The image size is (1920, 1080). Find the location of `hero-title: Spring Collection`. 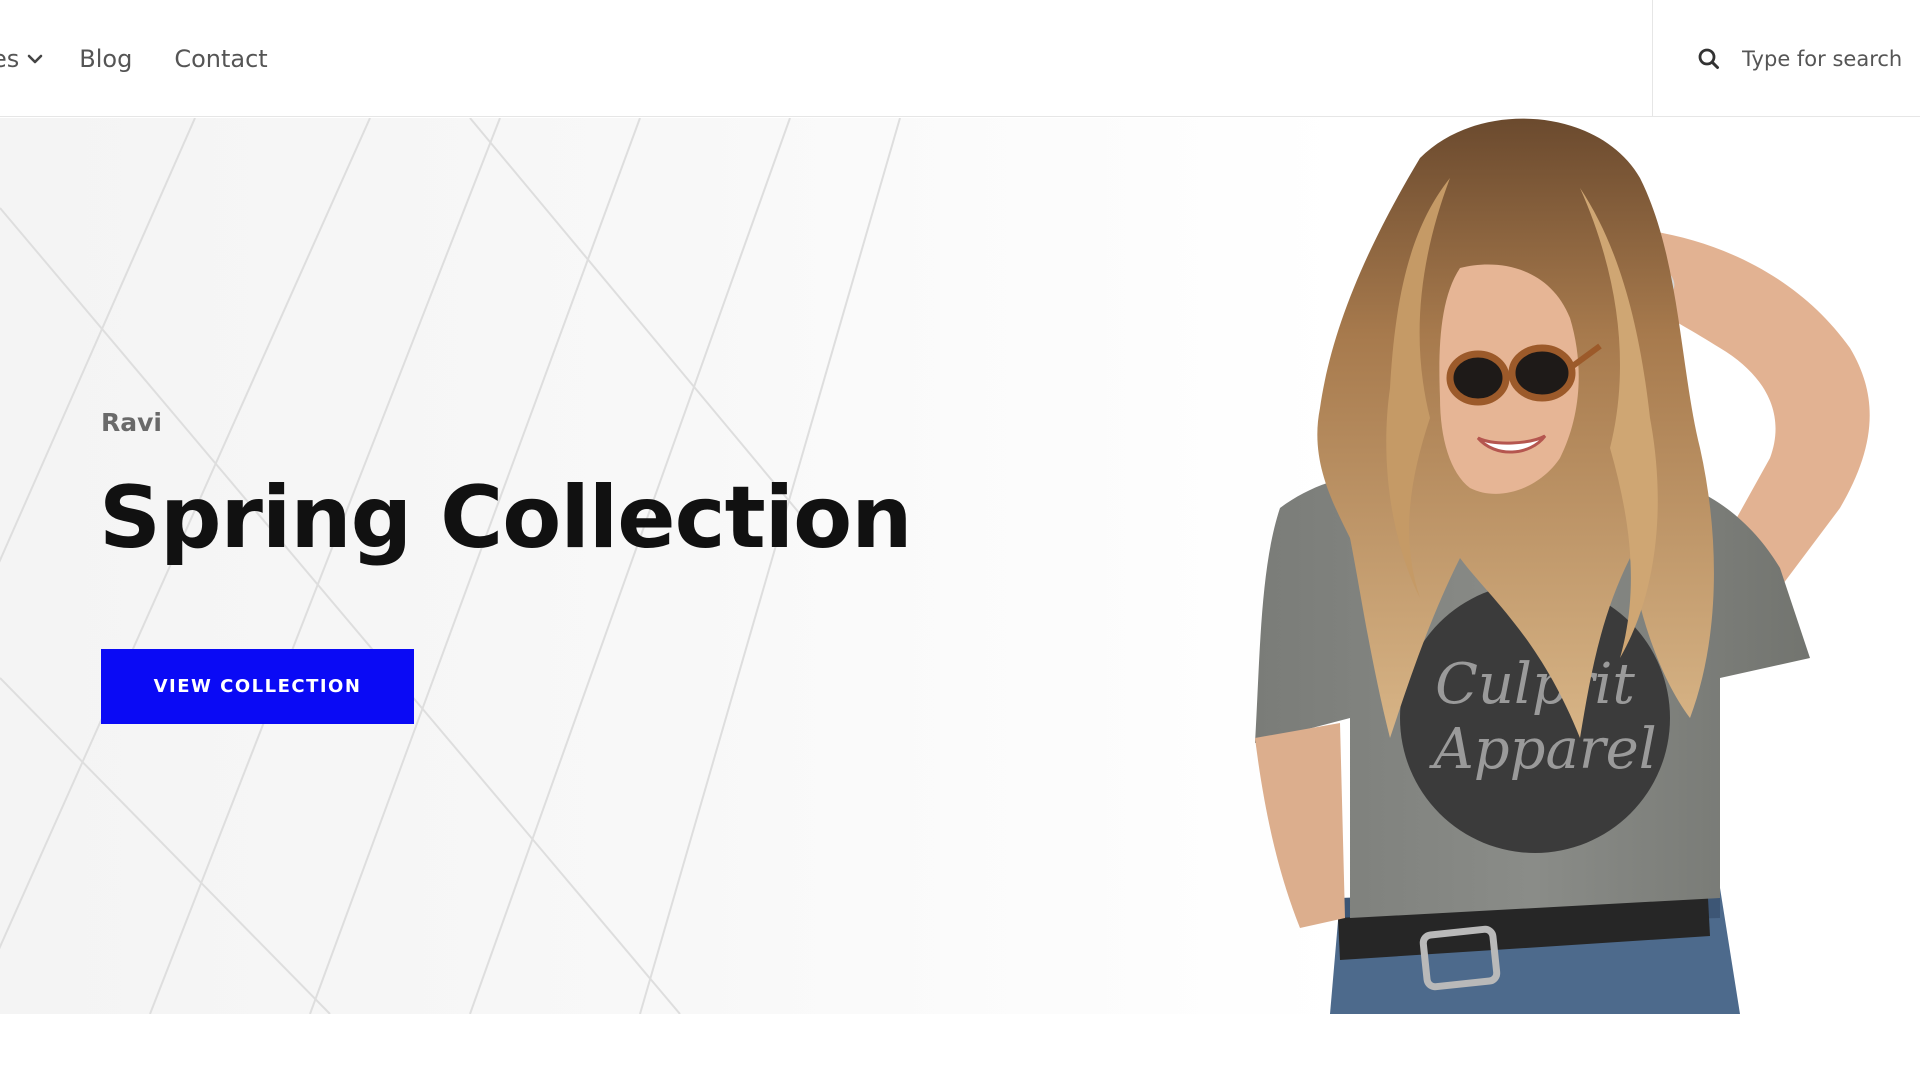

hero-title: Spring Collection is located at coordinates (505, 518).